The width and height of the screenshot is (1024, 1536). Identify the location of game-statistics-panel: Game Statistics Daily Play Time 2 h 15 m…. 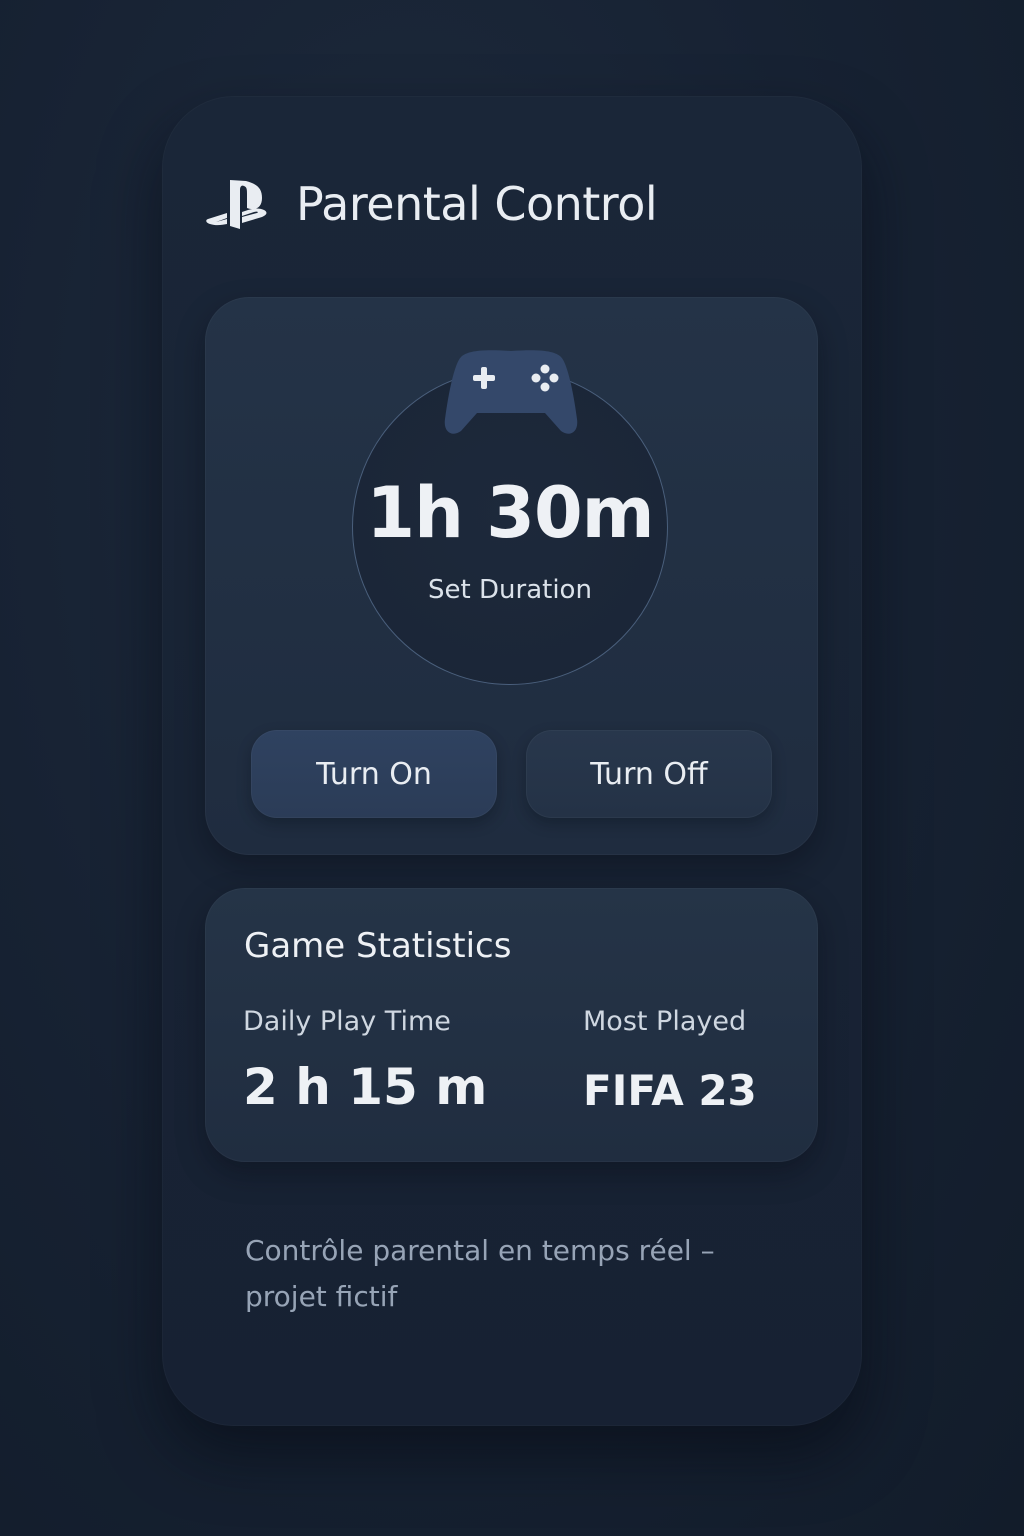
(511, 1025).